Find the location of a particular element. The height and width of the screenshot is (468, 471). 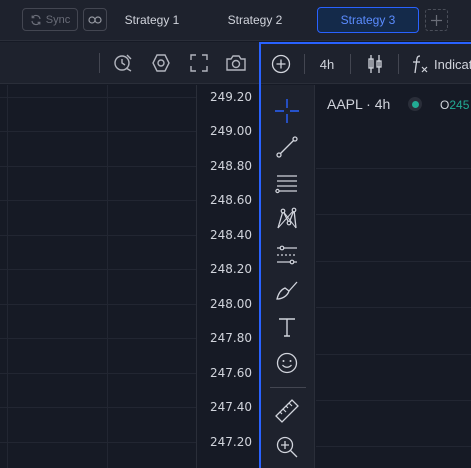

snapshot-button is located at coordinates (236, 63).